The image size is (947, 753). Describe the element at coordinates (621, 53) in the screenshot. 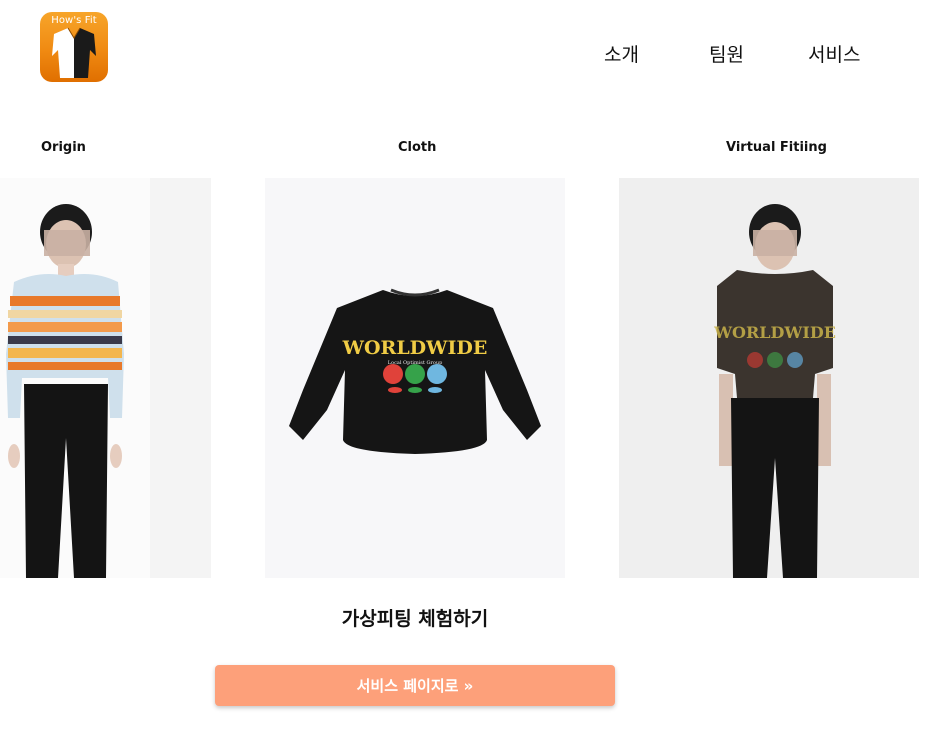

I see `nav-item-intro: 소개` at that location.